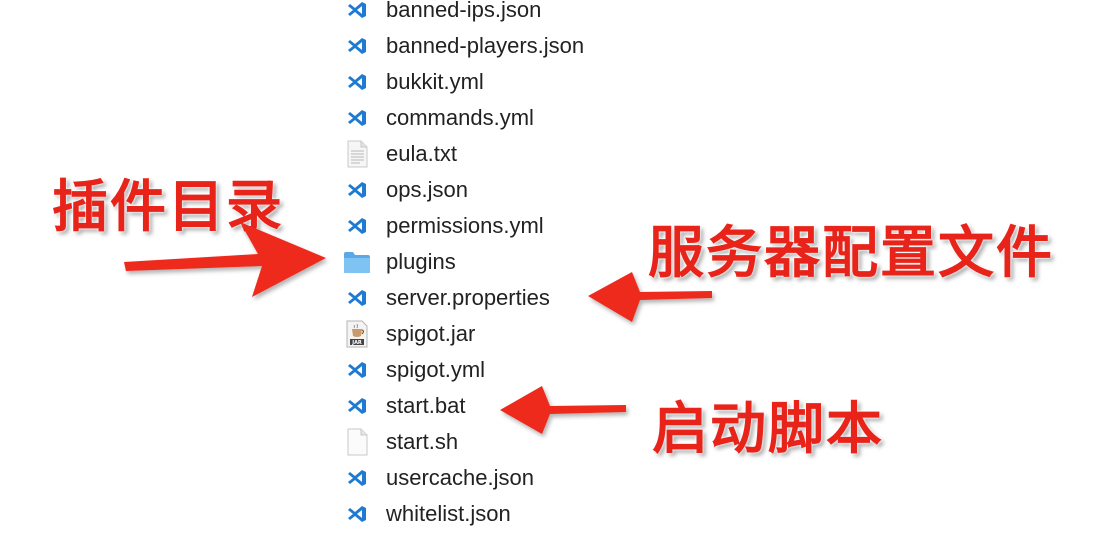  What do you see at coordinates (520, 262) in the screenshot?
I see `file-row-plugins: plugins` at bounding box center [520, 262].